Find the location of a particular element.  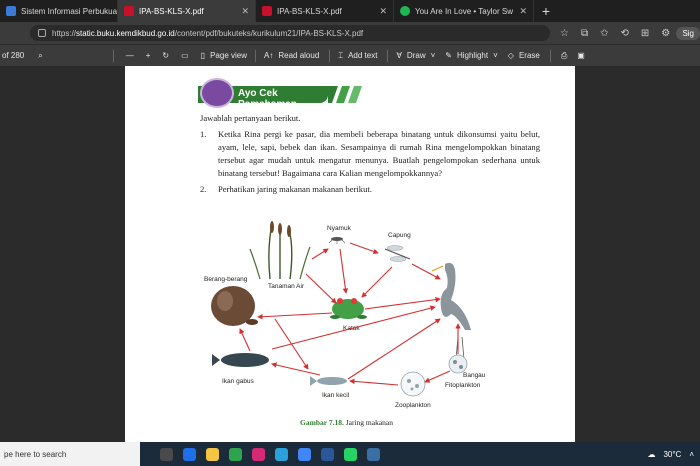

tray-chevron-icon: ˄ is located at coordinates (691, 454).